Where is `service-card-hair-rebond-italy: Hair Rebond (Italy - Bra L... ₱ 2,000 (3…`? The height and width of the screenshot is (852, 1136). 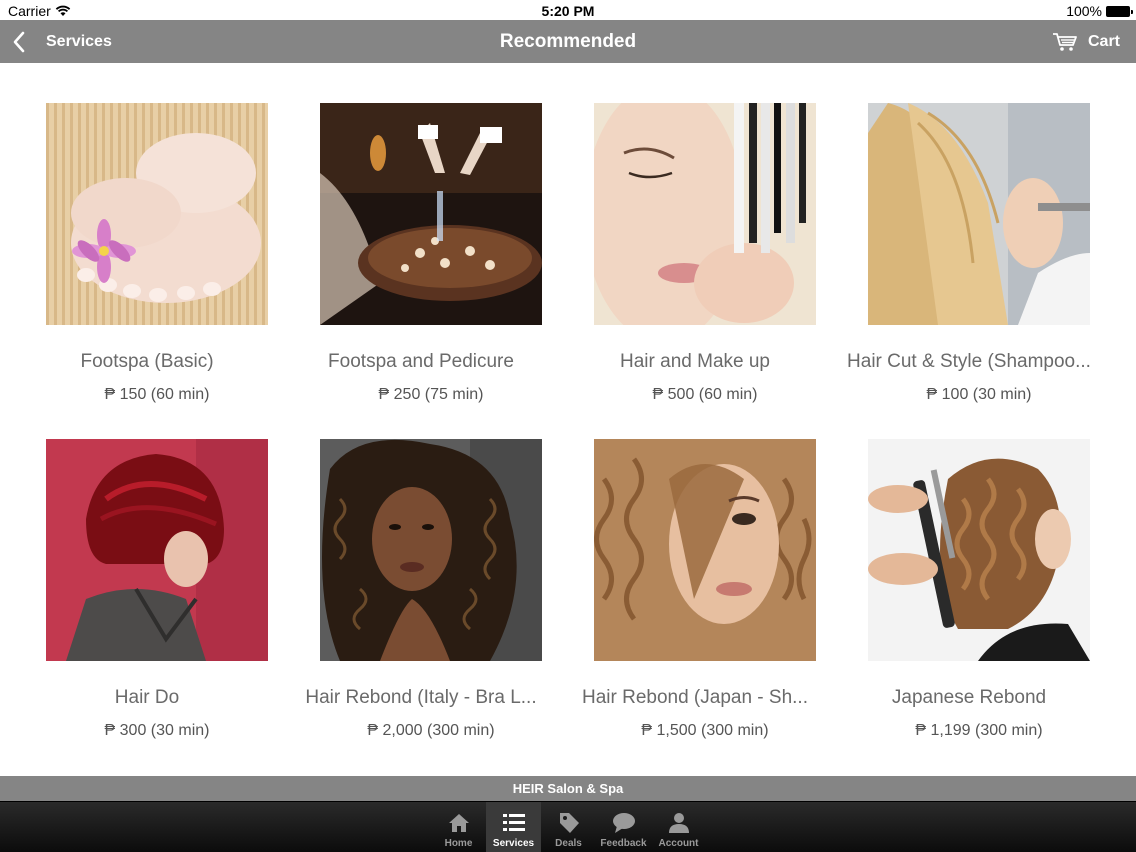 service-card-hair-rebond-italy: Hair Rebond (Italy - Bra L... ₱ 2,000 (3… is located at coordinates (411, 569).